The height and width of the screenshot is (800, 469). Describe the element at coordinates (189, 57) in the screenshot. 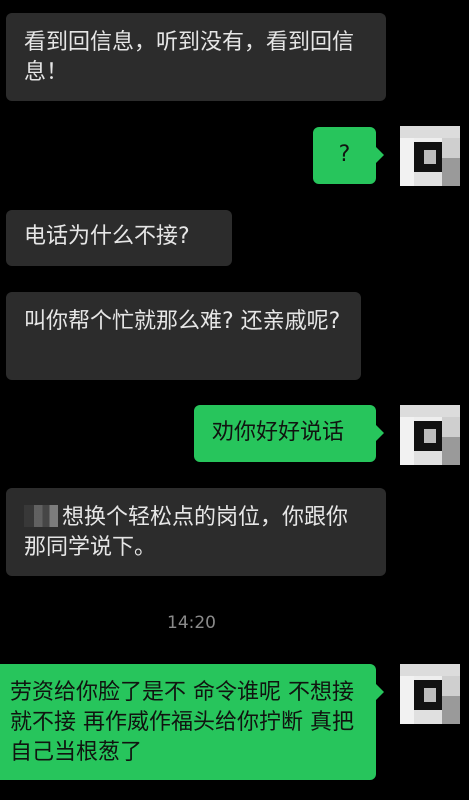

I see `message-text: 看到回信息，听到没有，看到回信息！` at that location.